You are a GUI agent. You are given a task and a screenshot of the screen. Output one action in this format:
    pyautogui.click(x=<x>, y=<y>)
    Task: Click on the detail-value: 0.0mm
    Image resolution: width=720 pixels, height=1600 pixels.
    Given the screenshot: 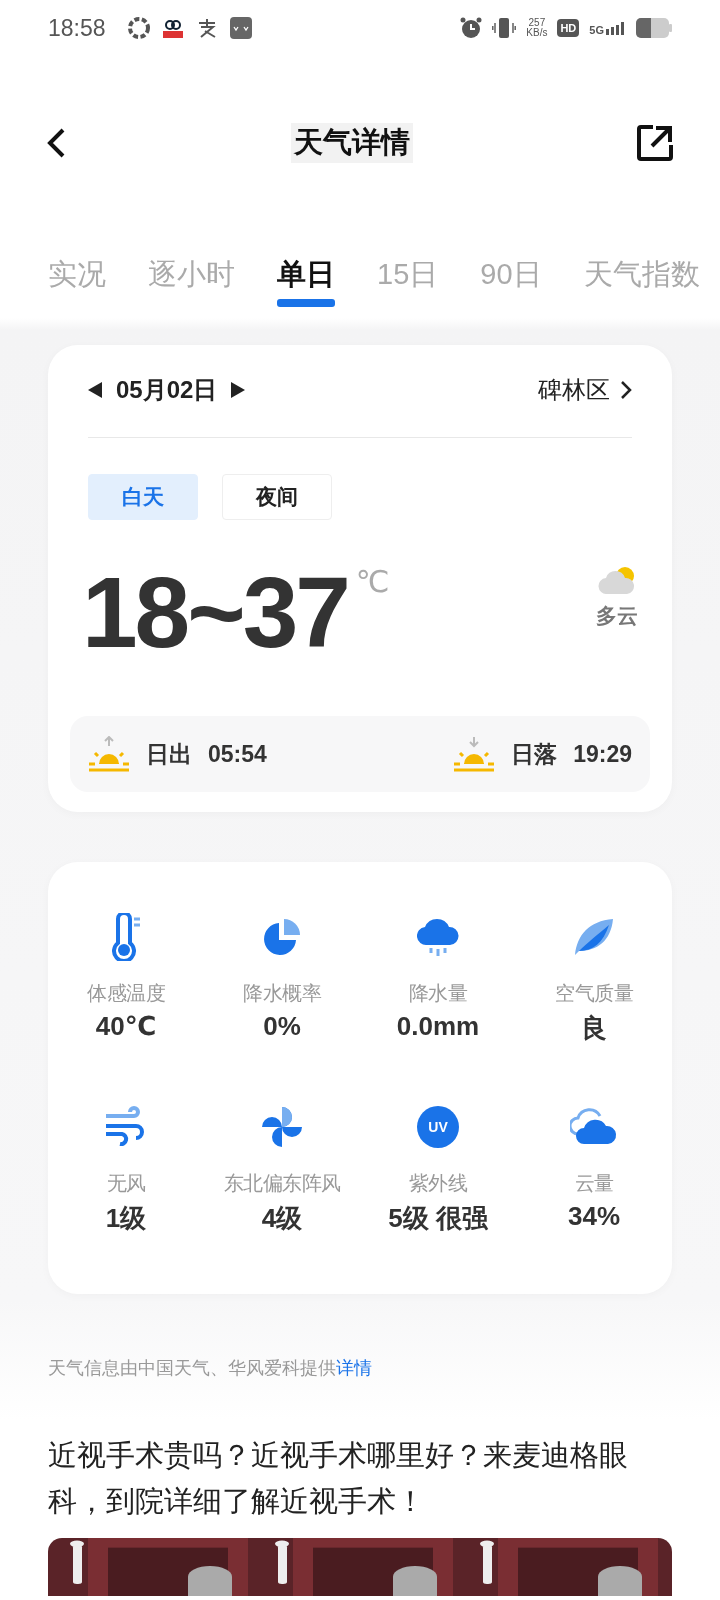 What is the action you would take?
    pyautogui.click(x=438, y=1026)
    